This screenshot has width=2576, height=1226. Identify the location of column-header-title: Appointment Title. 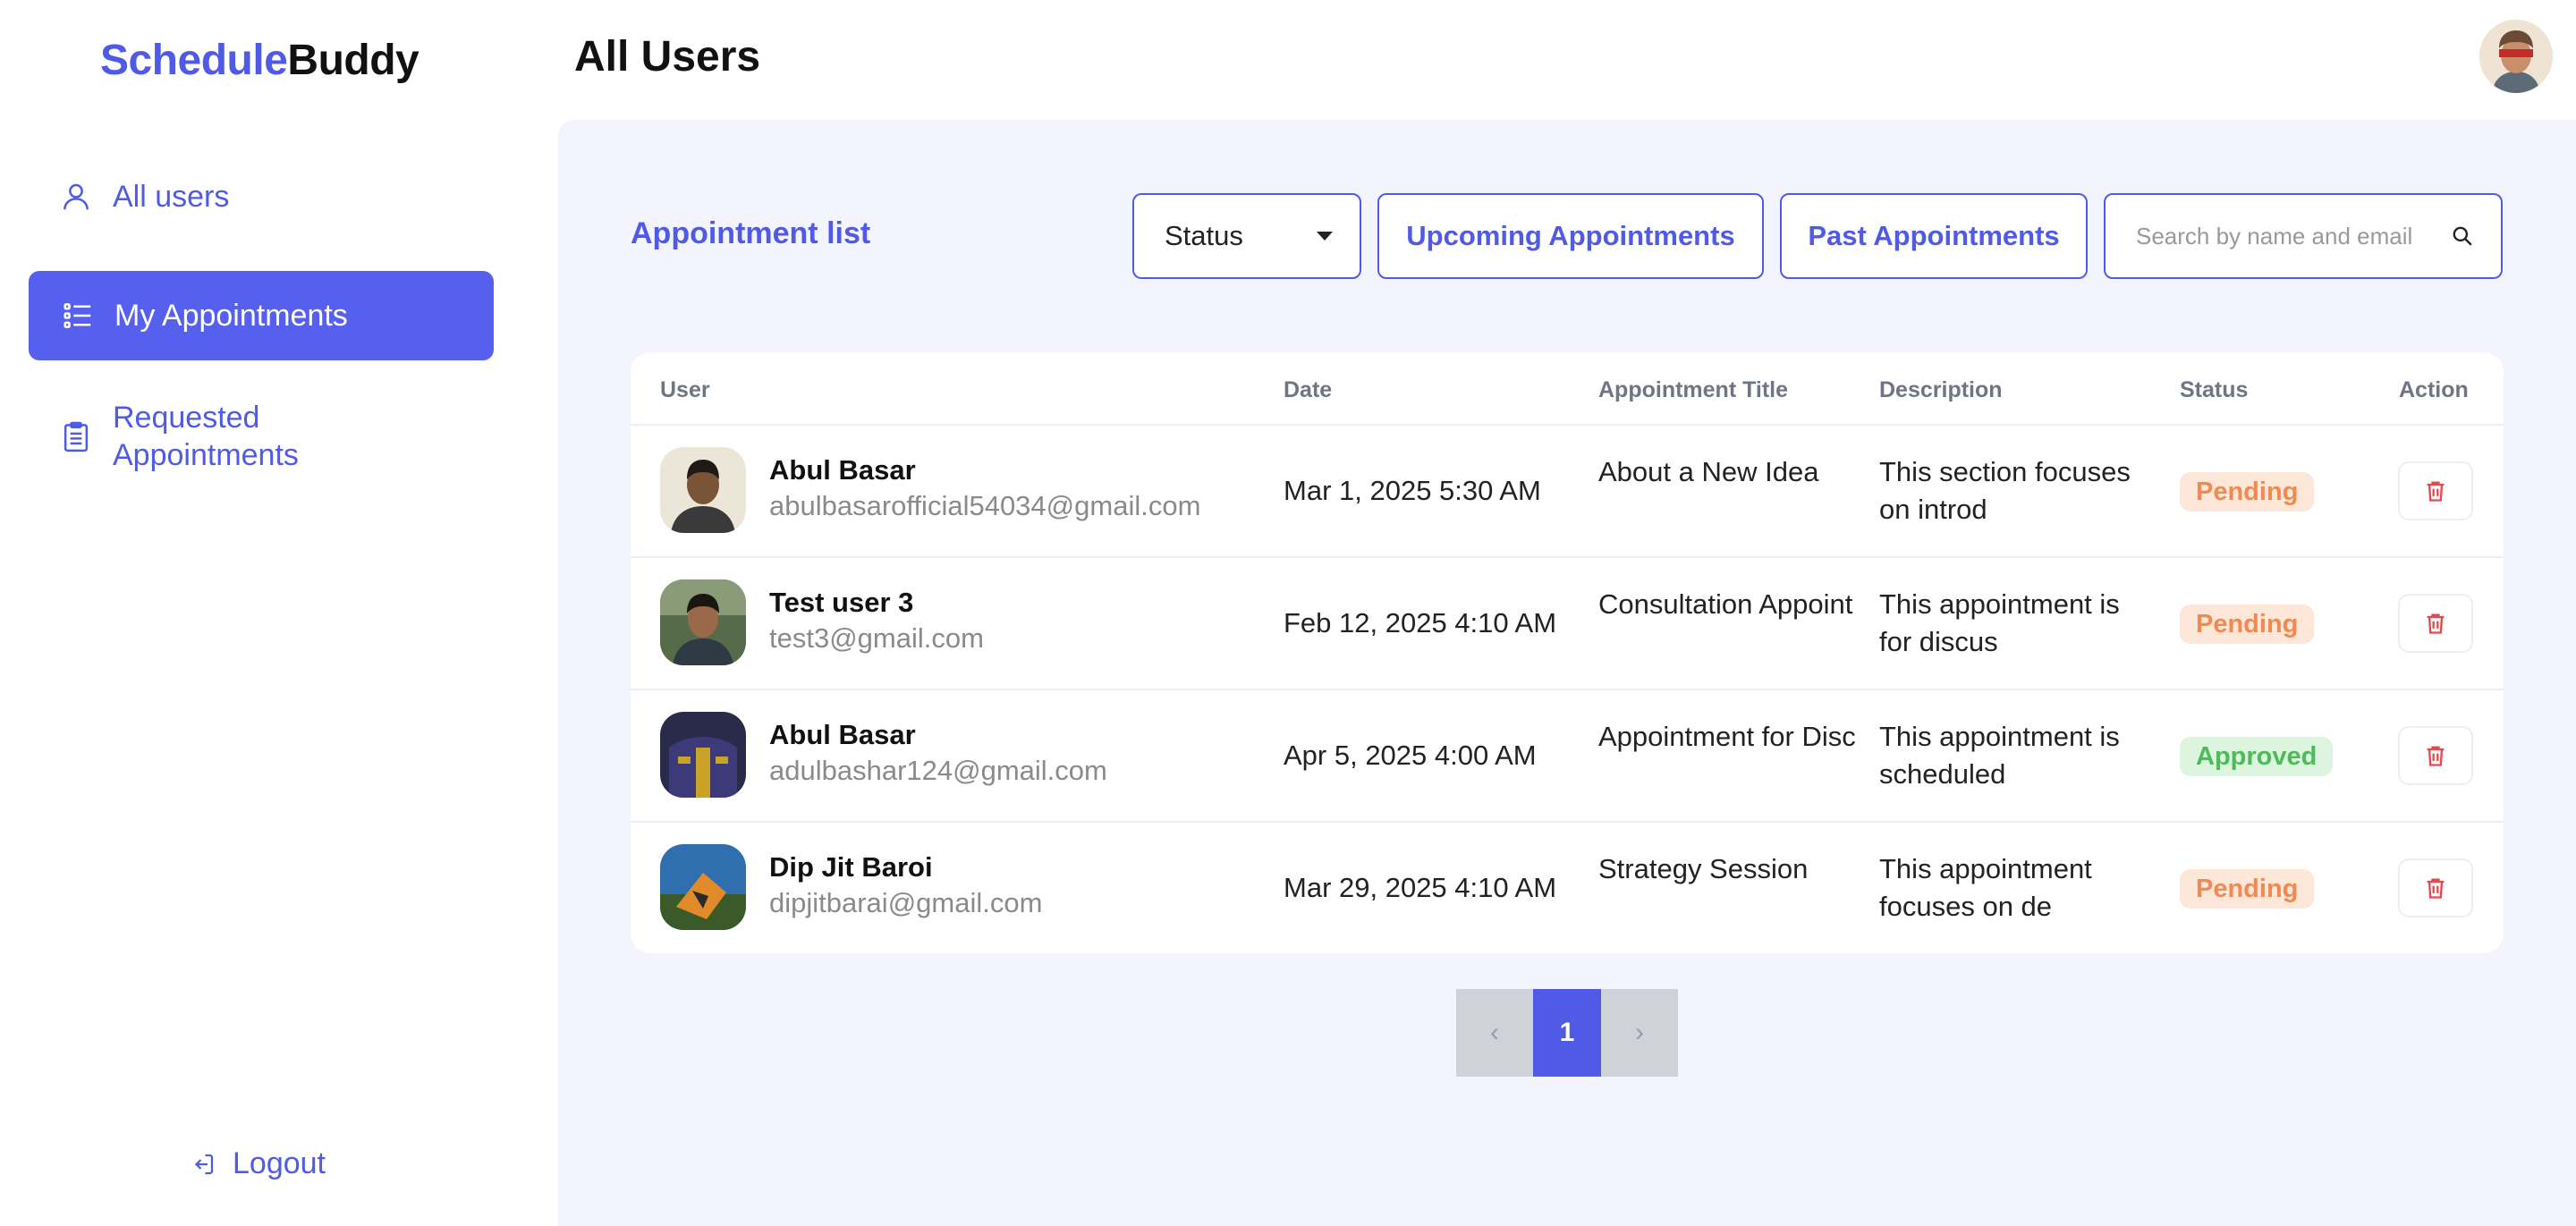
(1693, 389).